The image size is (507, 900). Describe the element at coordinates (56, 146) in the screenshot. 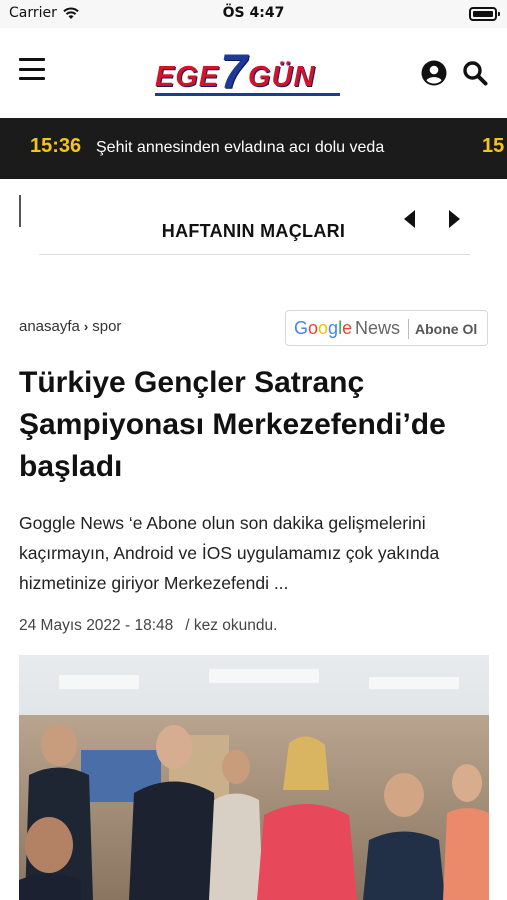

I see `ticker-time: 15:36` at that location.